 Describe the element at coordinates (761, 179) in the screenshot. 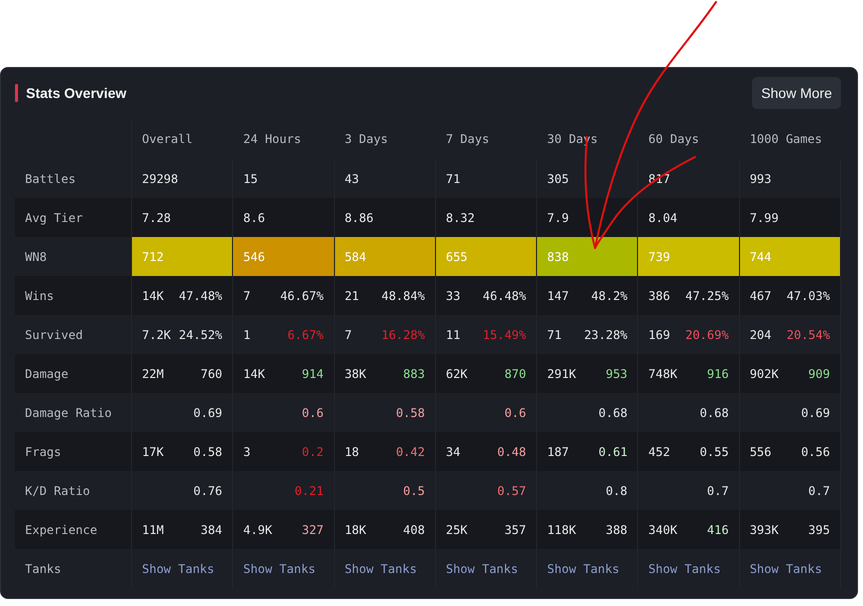

I see `stat-value: 993` at that location.